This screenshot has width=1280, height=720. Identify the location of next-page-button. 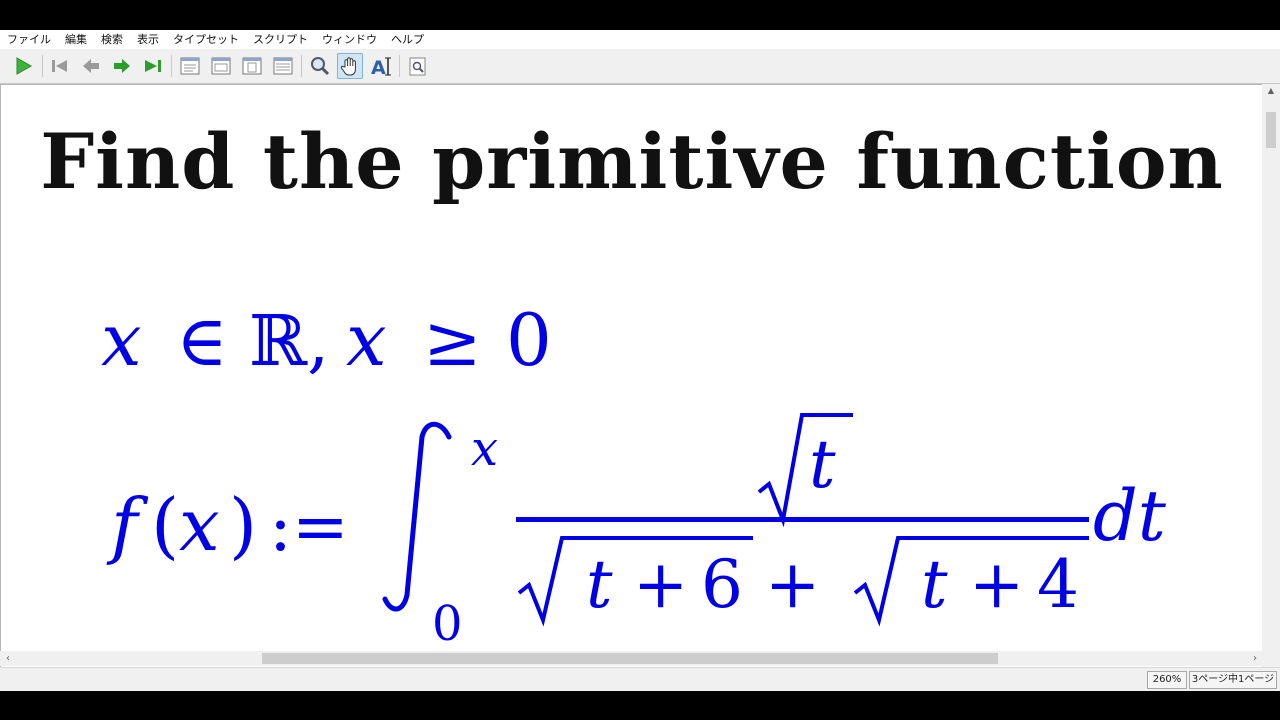
(122, 66).